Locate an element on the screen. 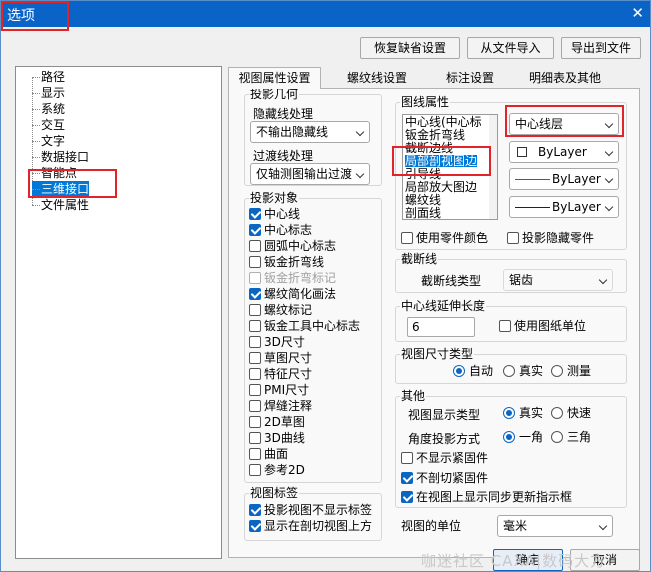 This screenshot has width=651, height=572. radio-label: 一角 is located at coordinates (531, 437).